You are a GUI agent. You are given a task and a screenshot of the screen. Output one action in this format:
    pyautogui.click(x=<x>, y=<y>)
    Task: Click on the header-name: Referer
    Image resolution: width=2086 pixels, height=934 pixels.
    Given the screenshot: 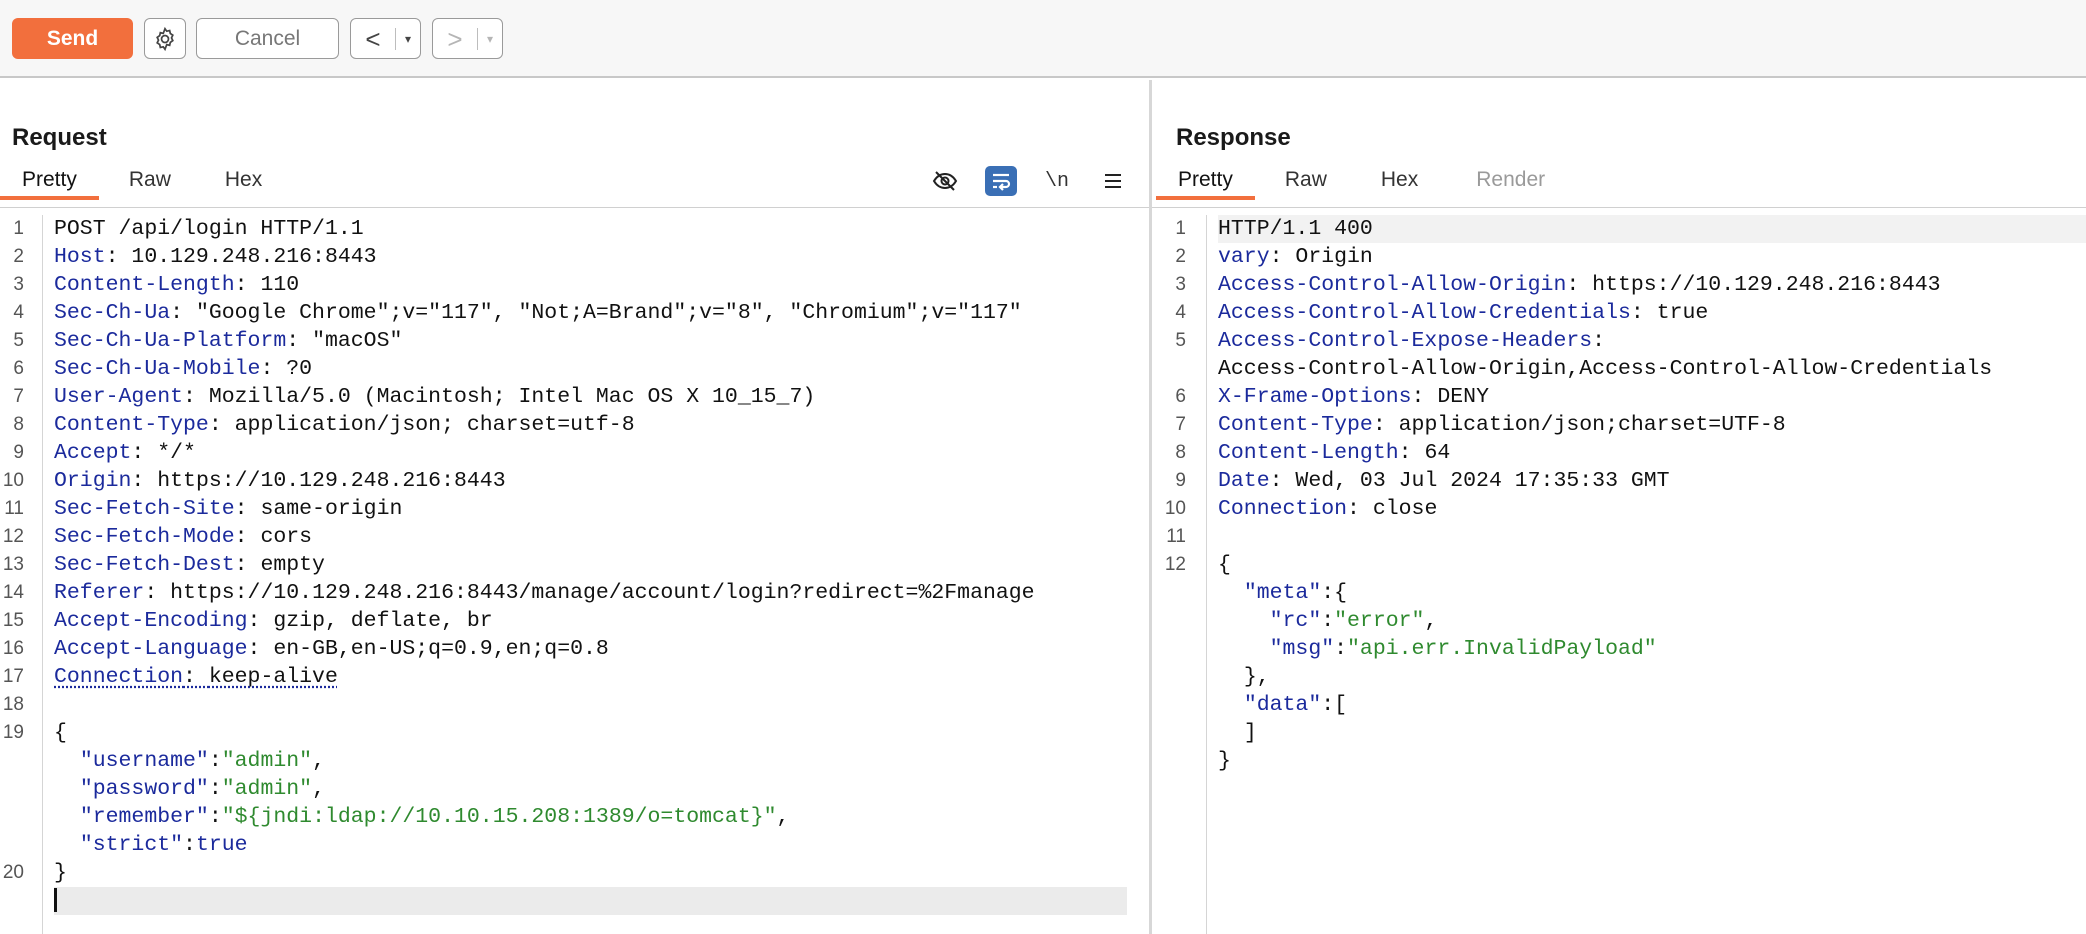 What is the action you would take?
    pyautogui.click(x=99, y=593)
    